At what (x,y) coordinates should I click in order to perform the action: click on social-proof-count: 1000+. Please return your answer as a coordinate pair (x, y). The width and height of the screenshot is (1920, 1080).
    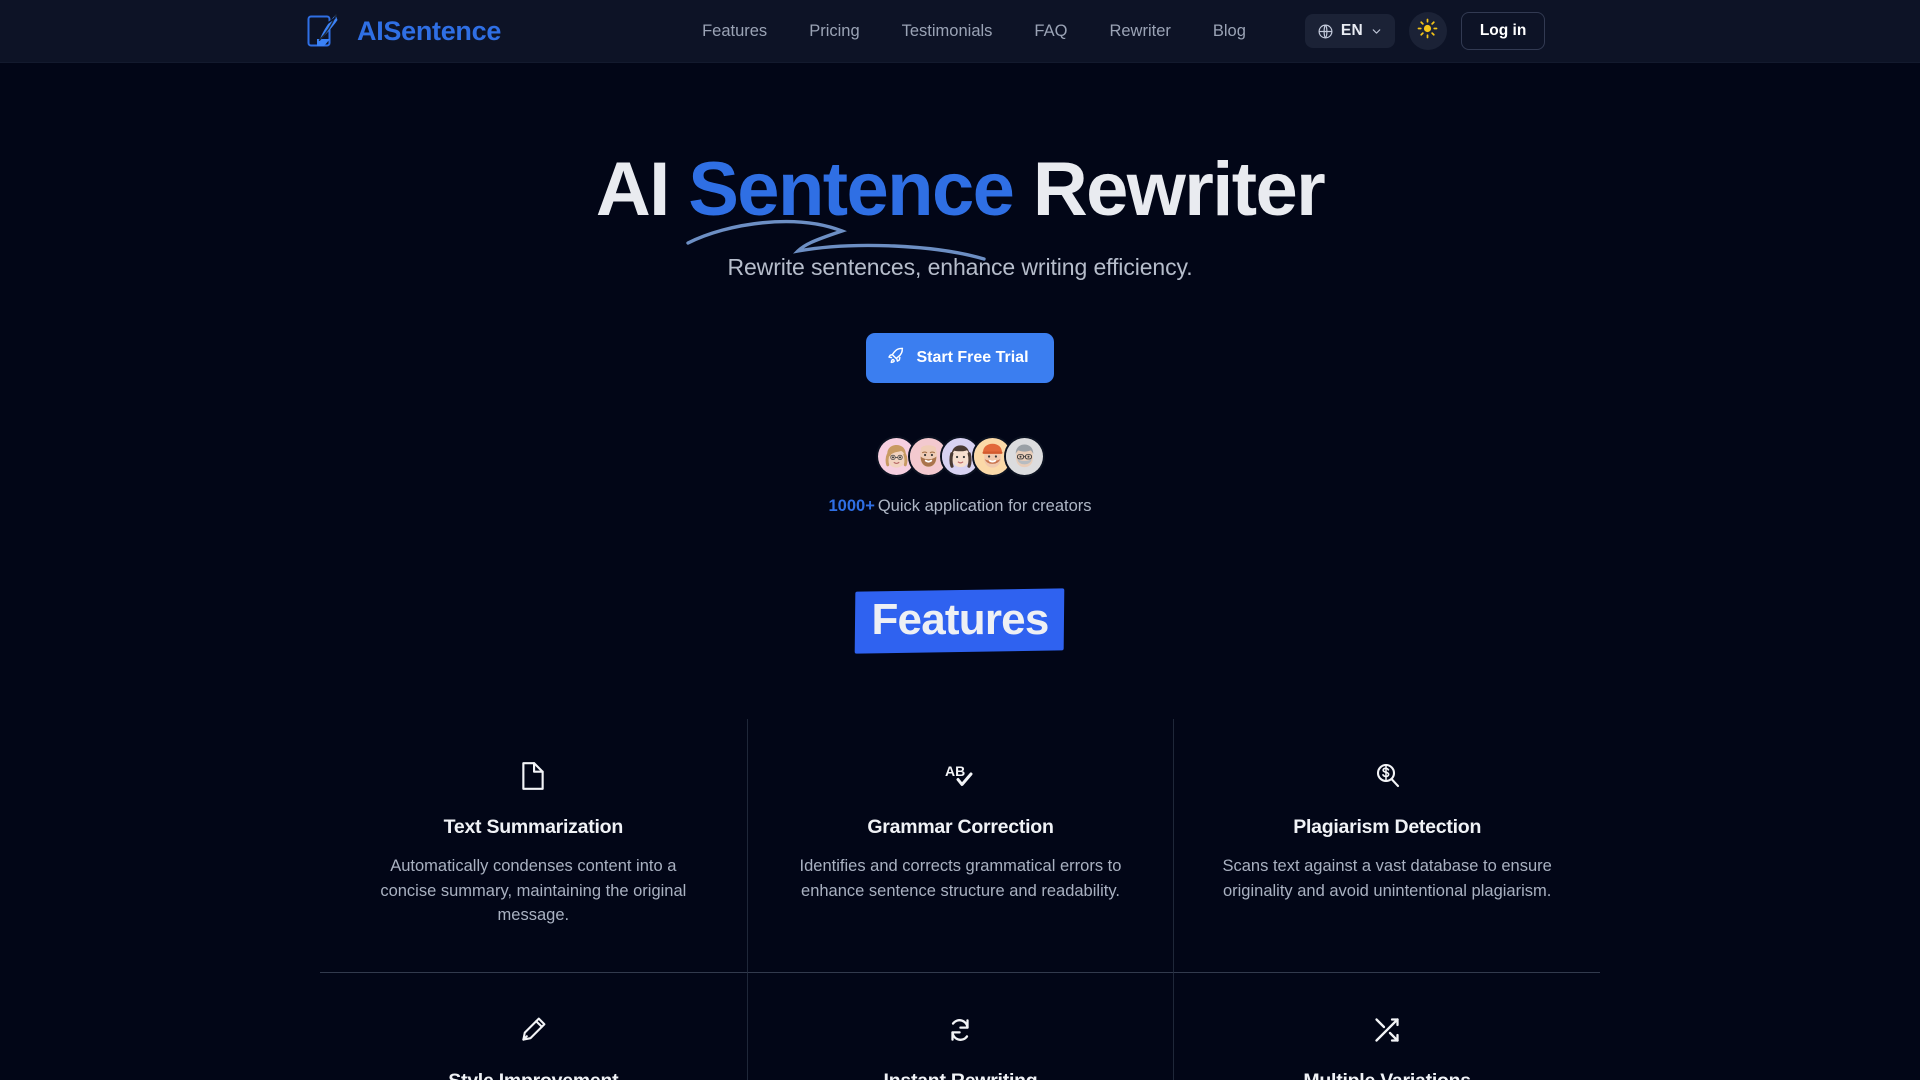
    Looking at the image, I should click on (851, 506).